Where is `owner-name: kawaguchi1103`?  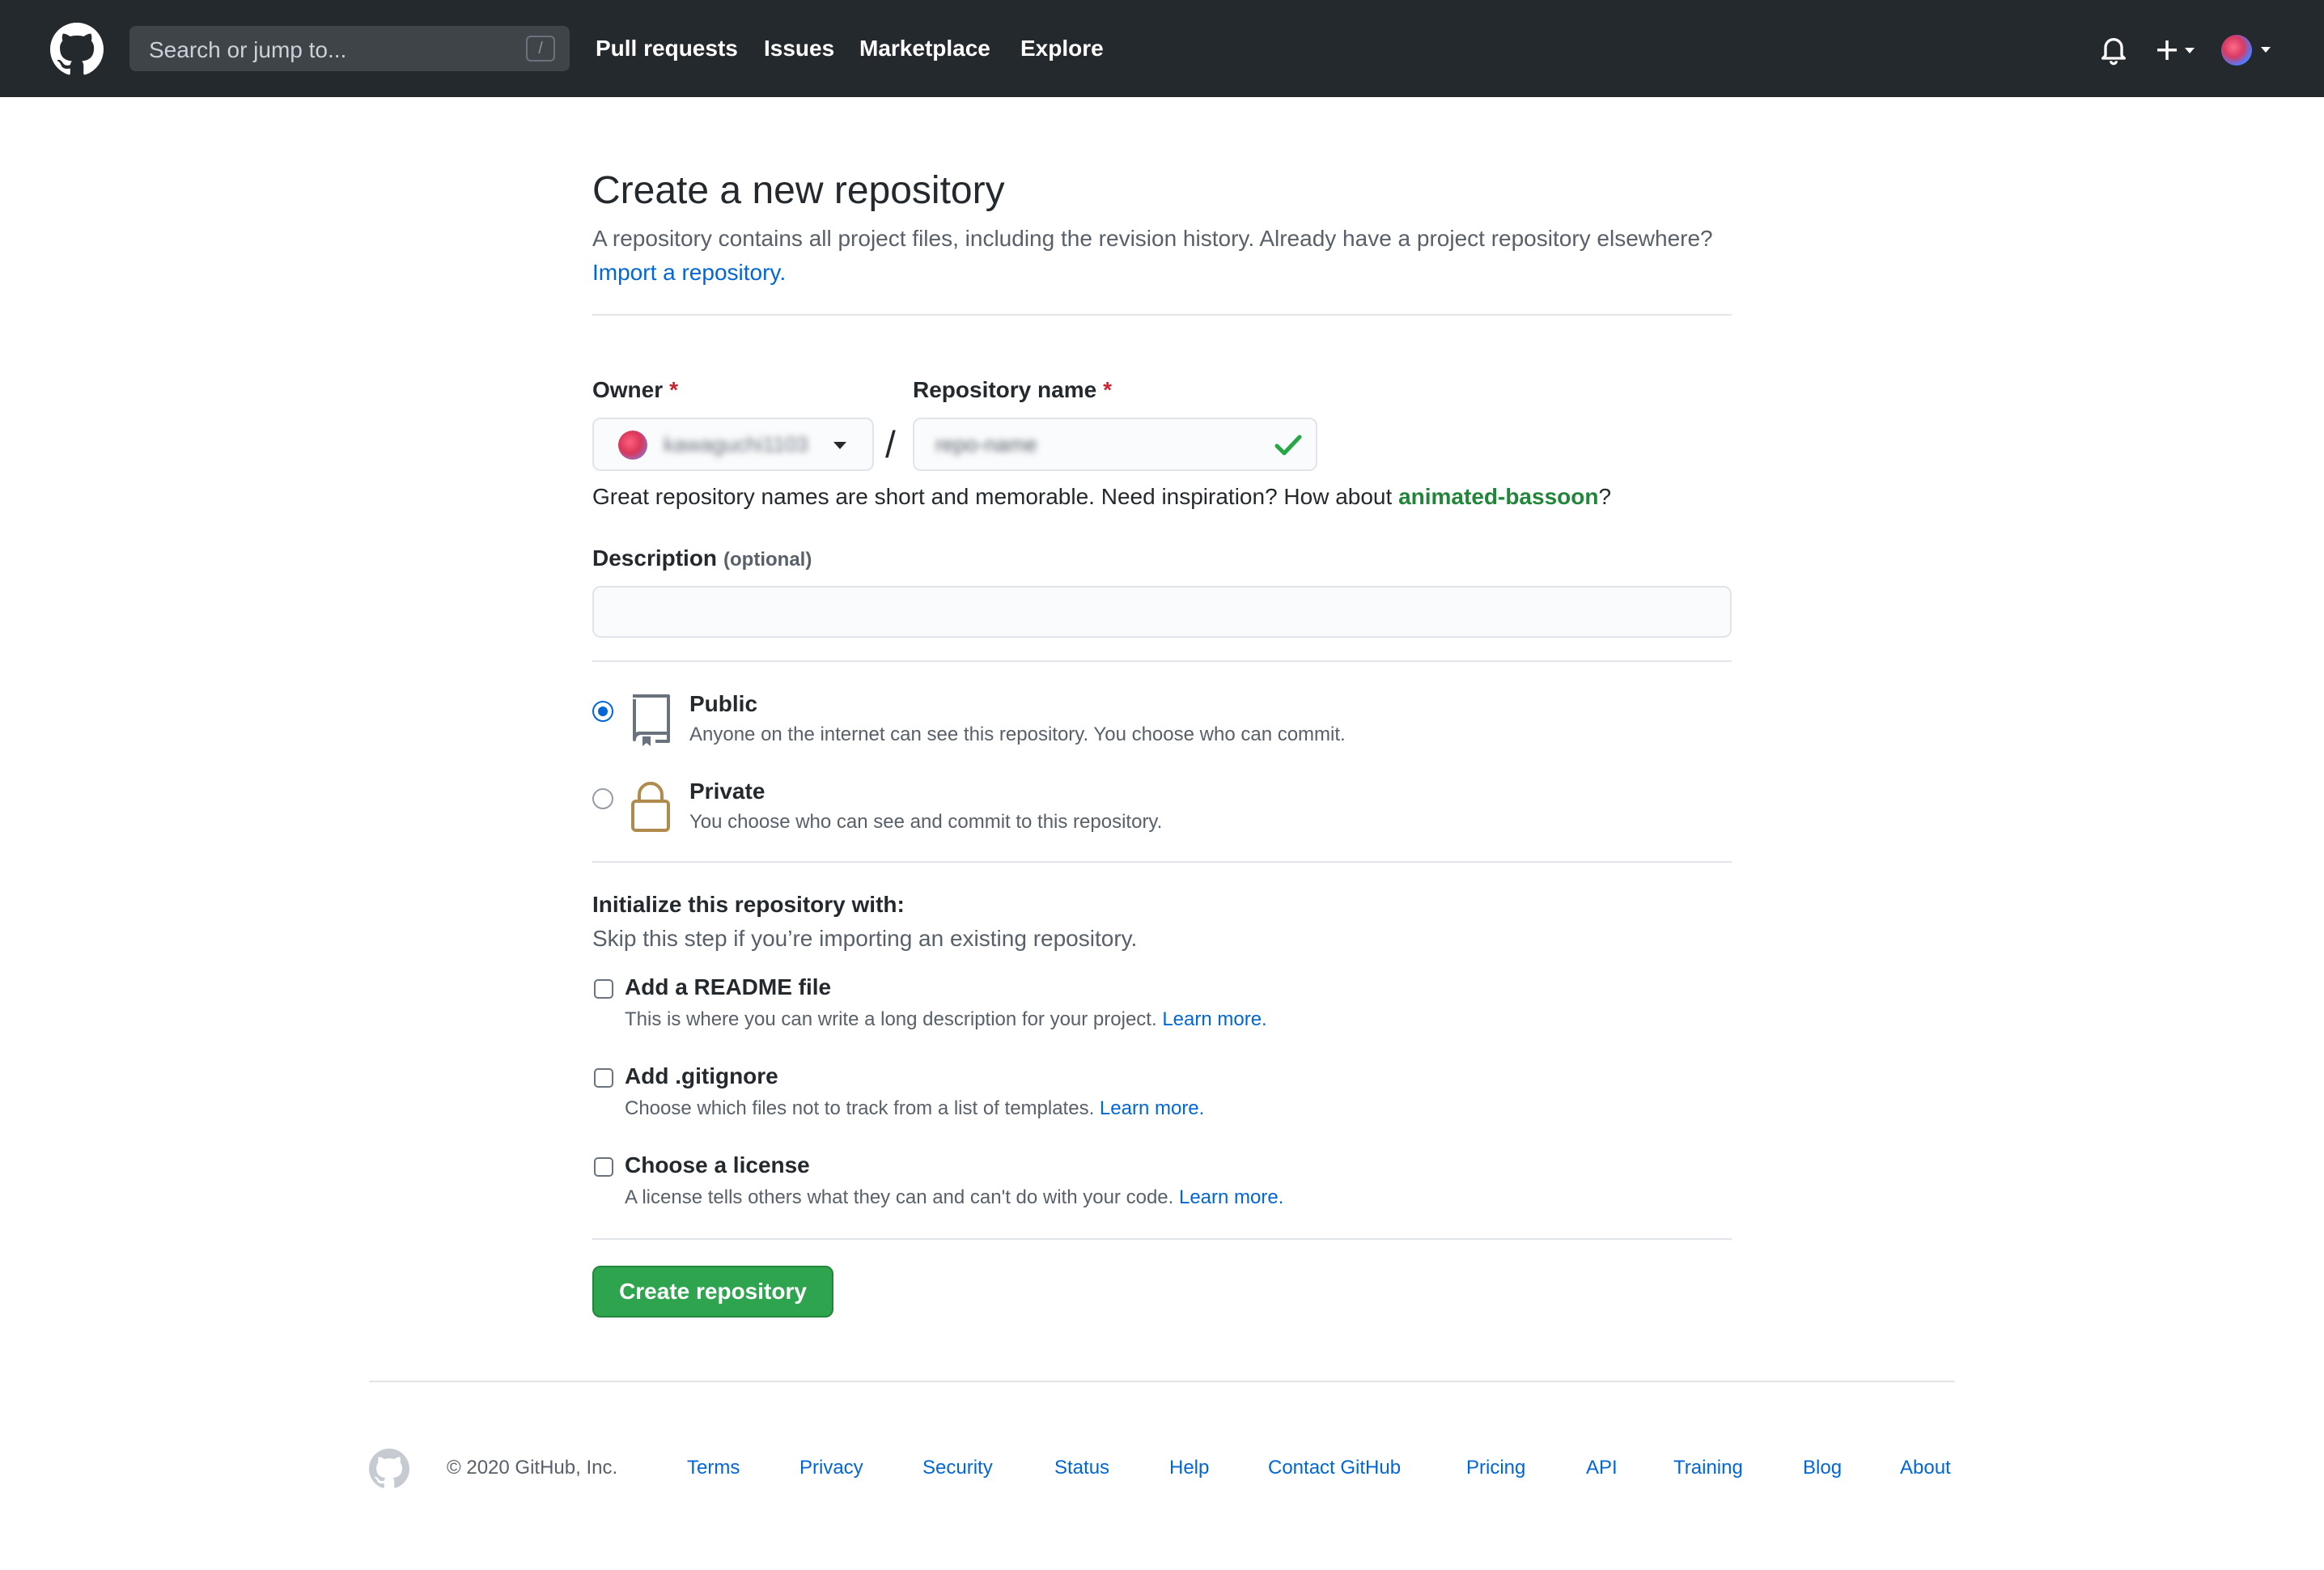
owner-name: kawaguchi1103 is located at coordinates (736, 444).